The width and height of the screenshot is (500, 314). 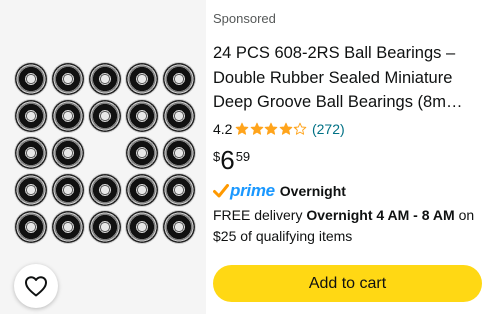 What do you see at coordinates (300, 128) in the screenshot?
I see `star-partial-icon` at bounding box center [300, 128].